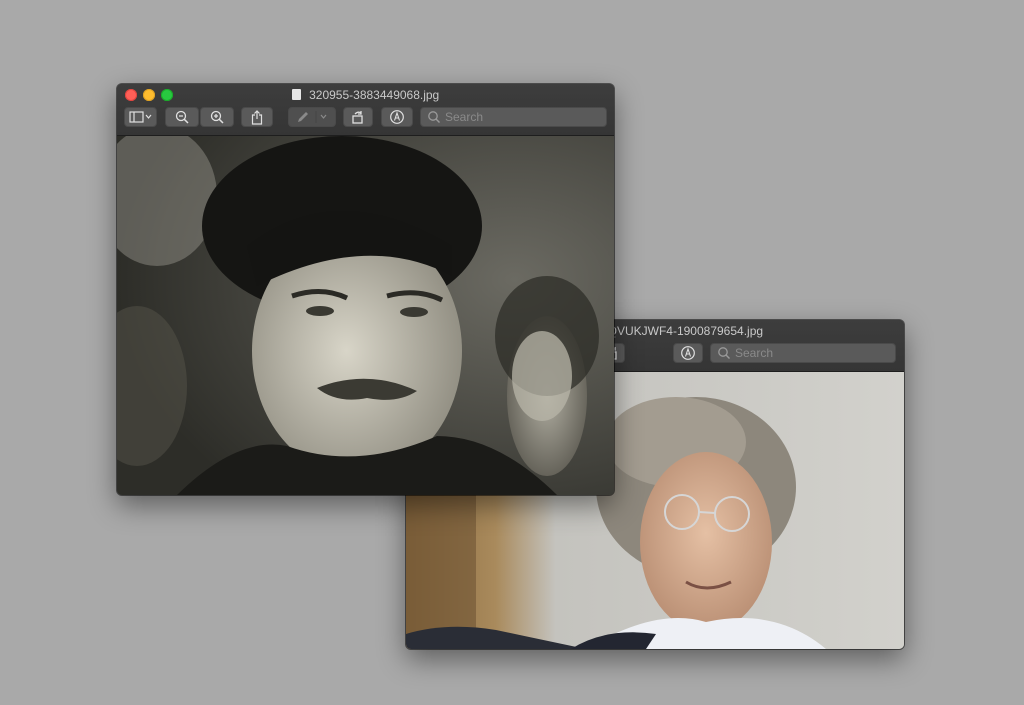 The height and width of the screenshot is (705, 1024). I want to click on rotate-button, so click(358, 117).